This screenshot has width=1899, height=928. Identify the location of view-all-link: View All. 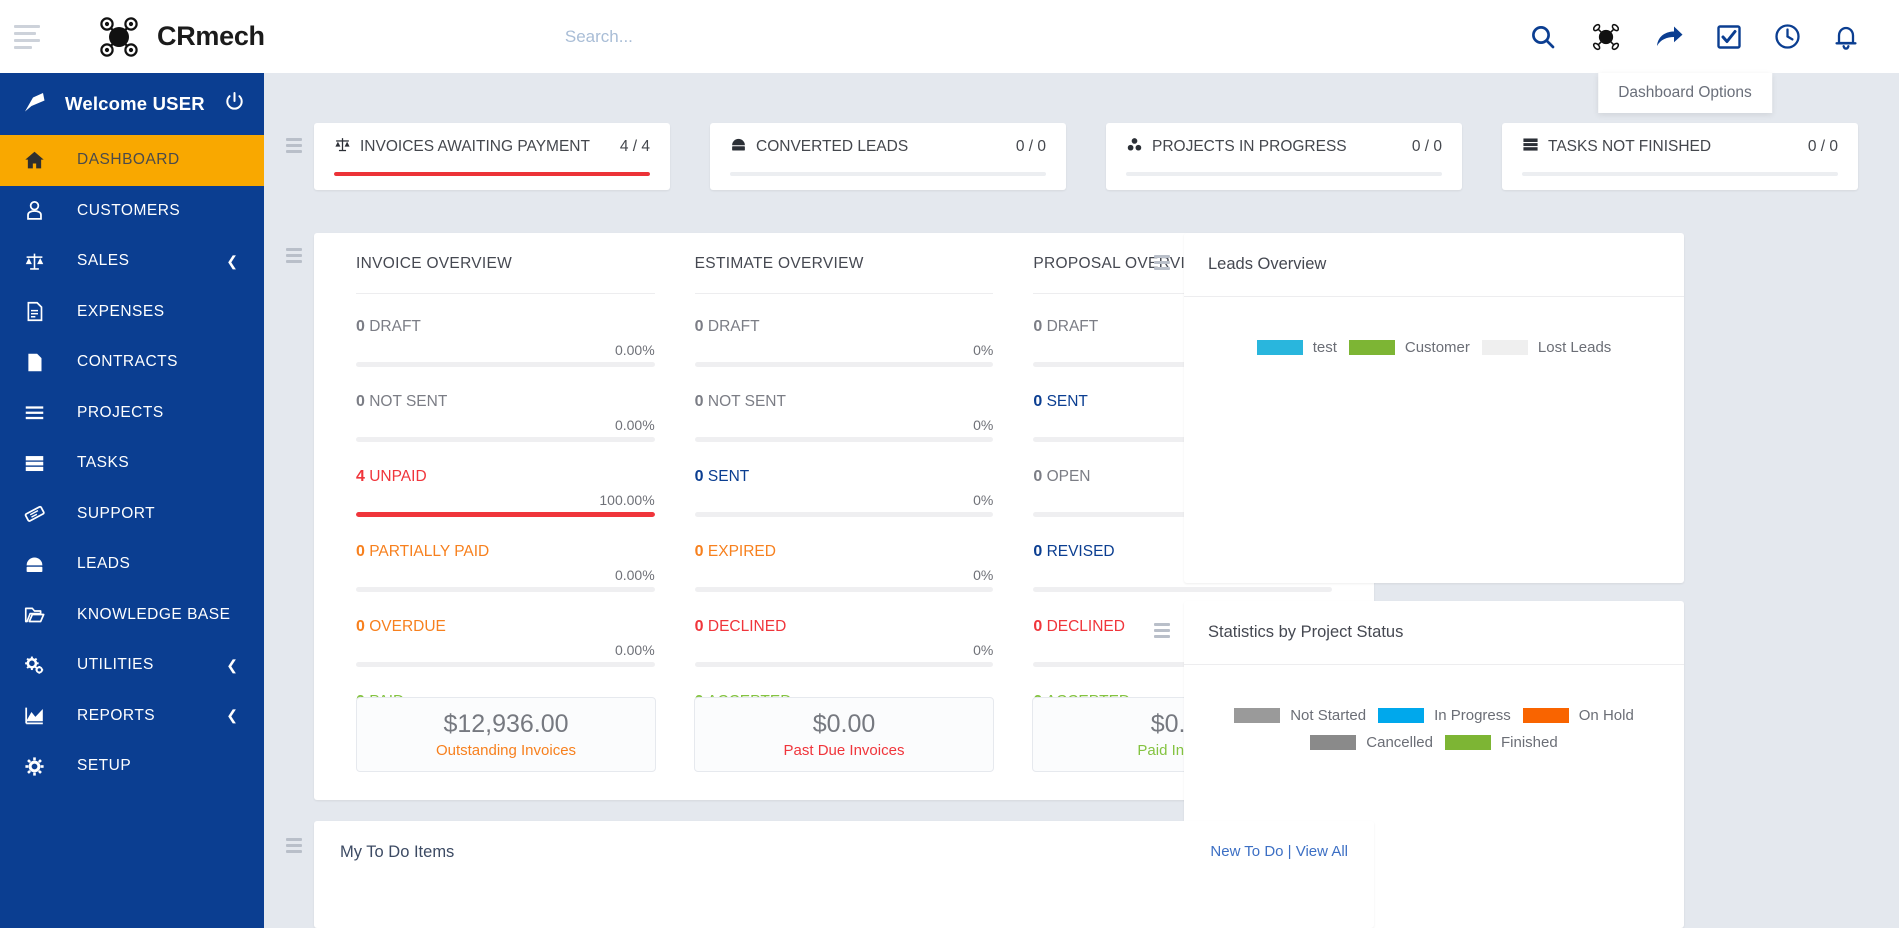
(1322, 851).